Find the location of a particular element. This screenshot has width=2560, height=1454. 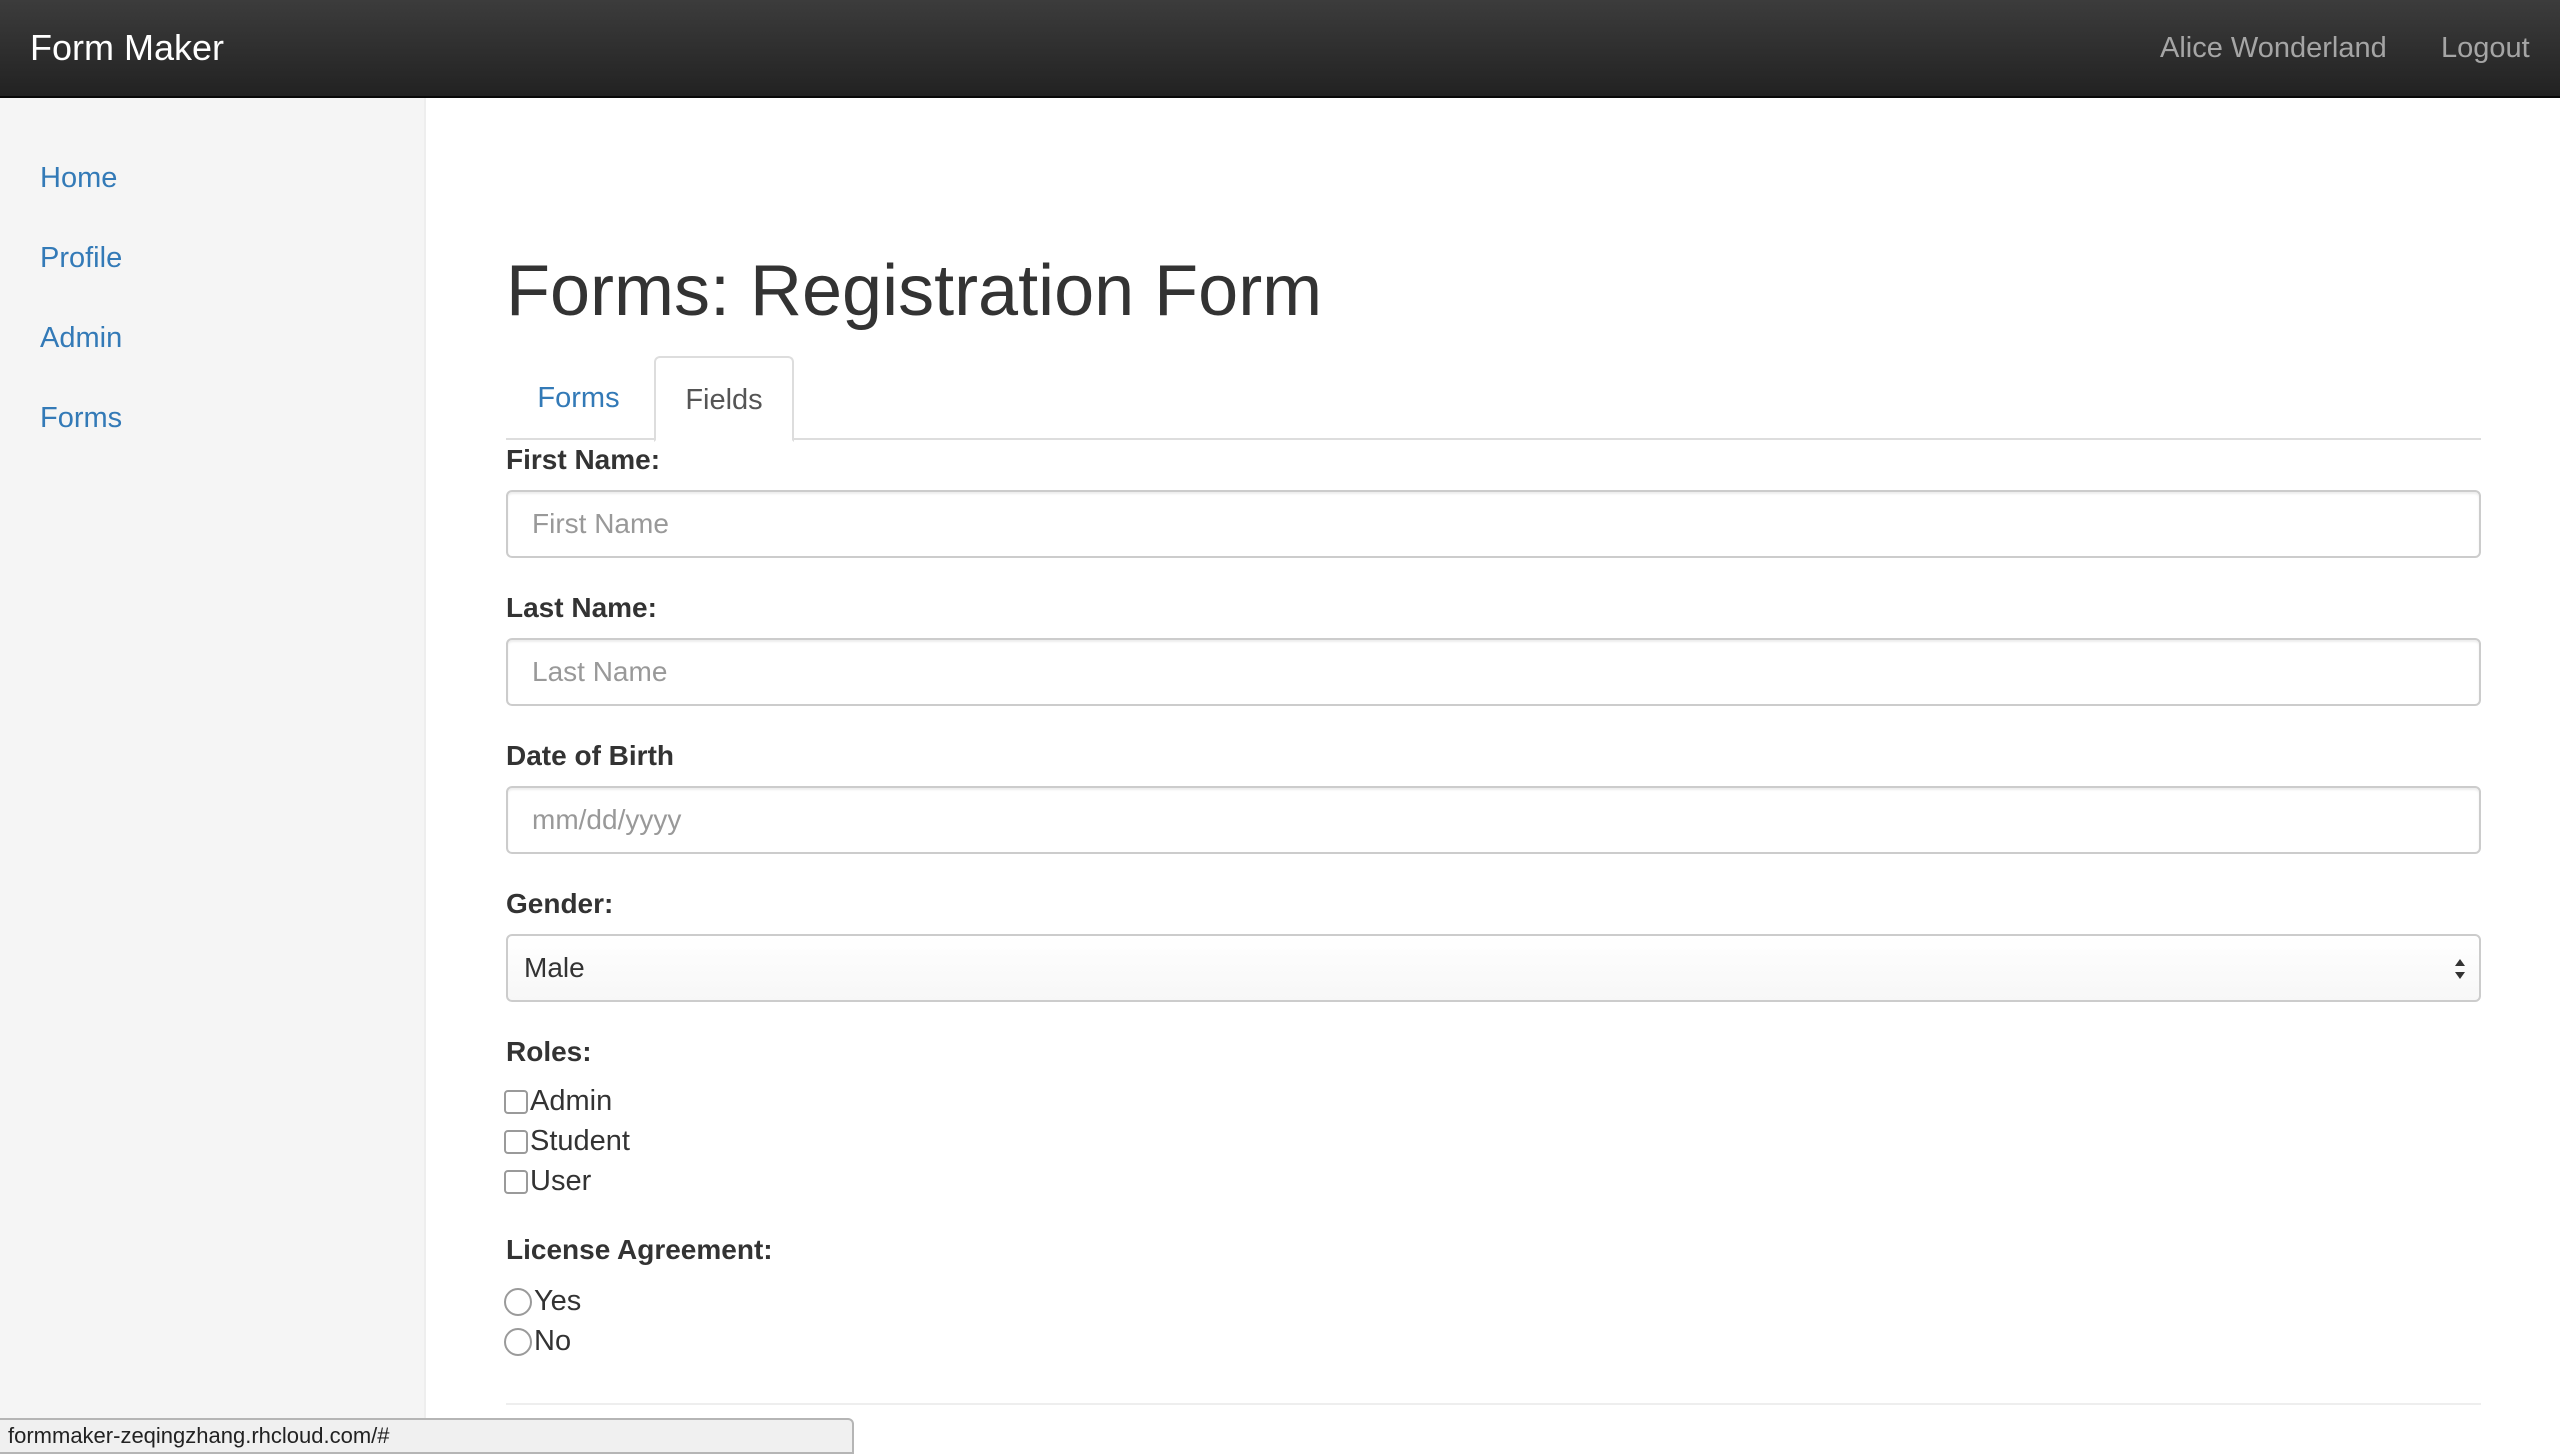

role-student-checkbox is located at coordinates (516, 1141).